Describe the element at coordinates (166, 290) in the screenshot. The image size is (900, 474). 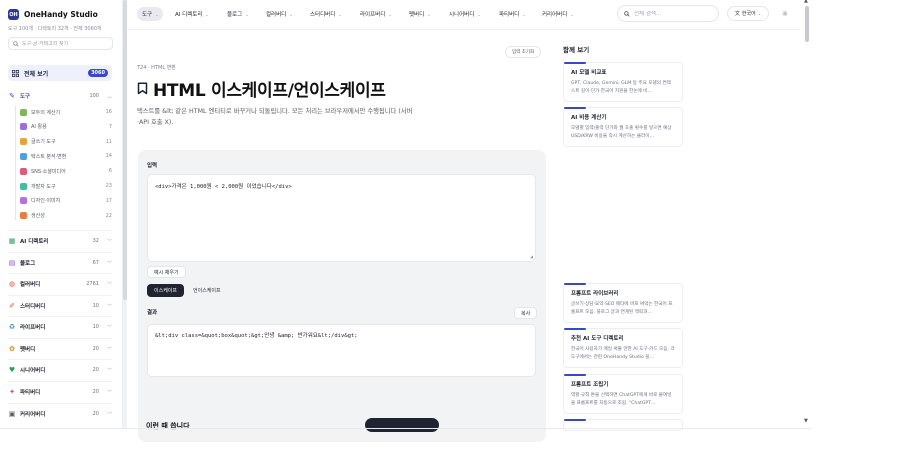
I see `escape-mode-button: 이스케이프` at that location.